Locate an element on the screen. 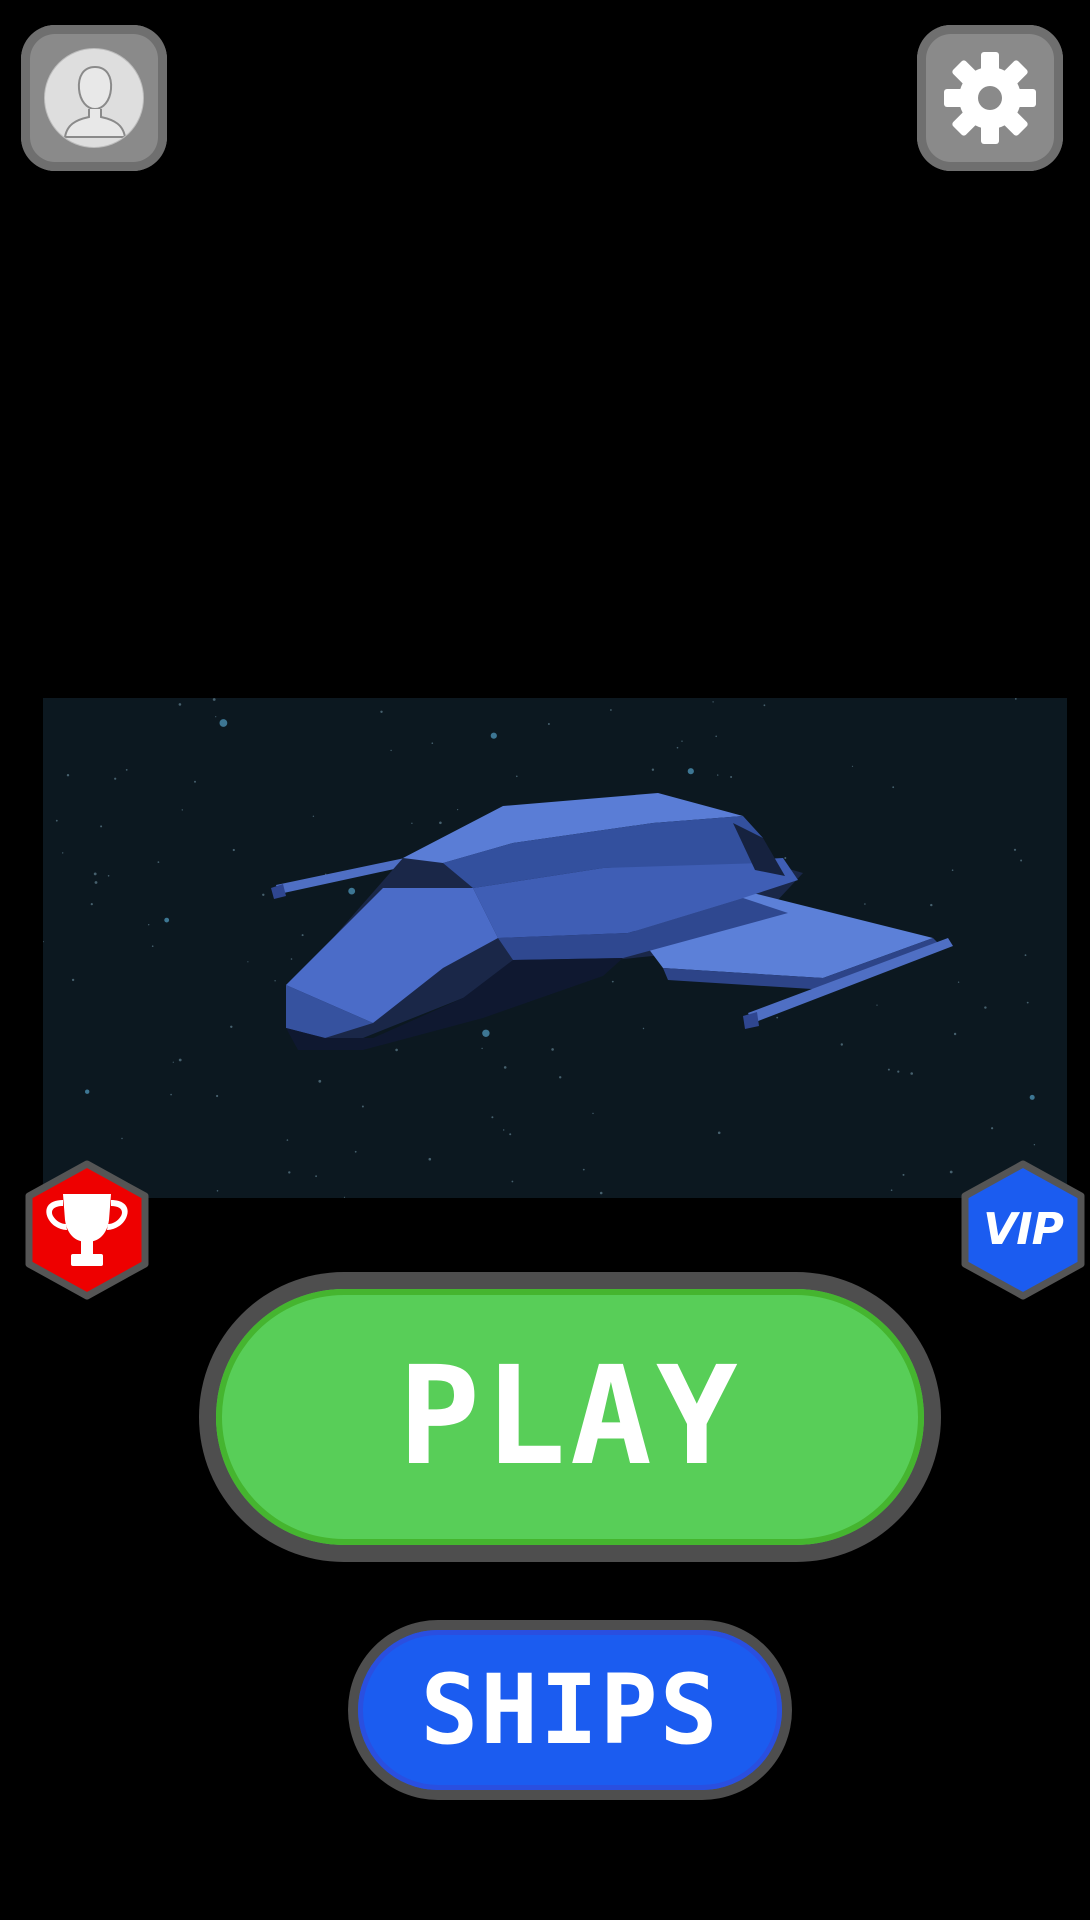  leaderboard-button is located at coordinates (87, 1230).